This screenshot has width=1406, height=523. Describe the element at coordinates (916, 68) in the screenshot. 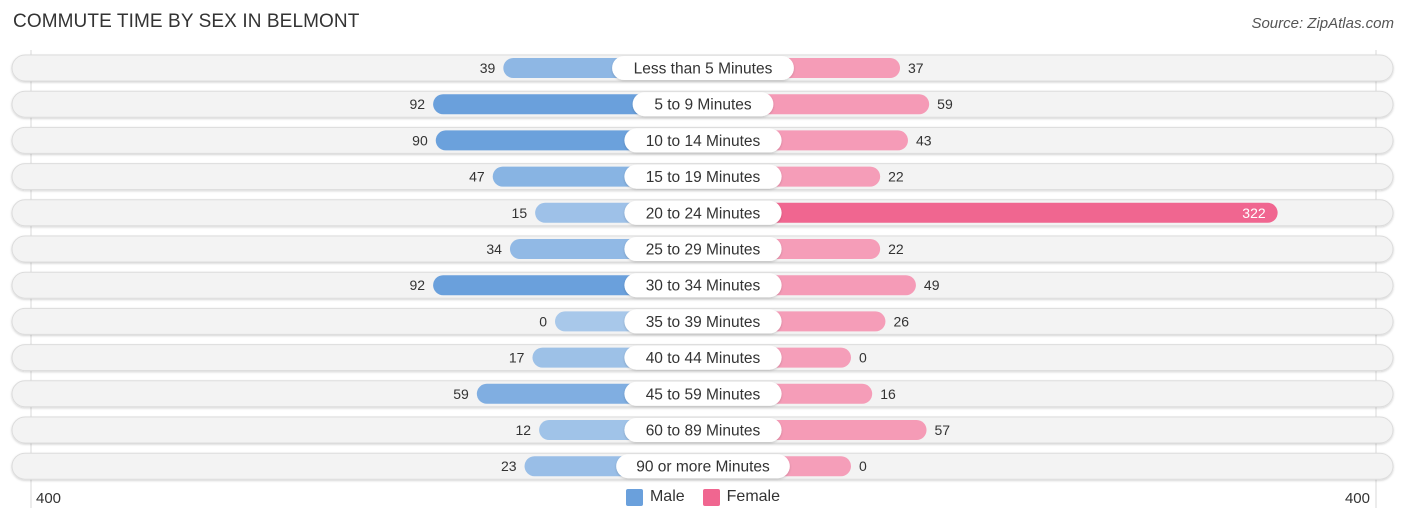

I see `value-label-female: 37` at that location.